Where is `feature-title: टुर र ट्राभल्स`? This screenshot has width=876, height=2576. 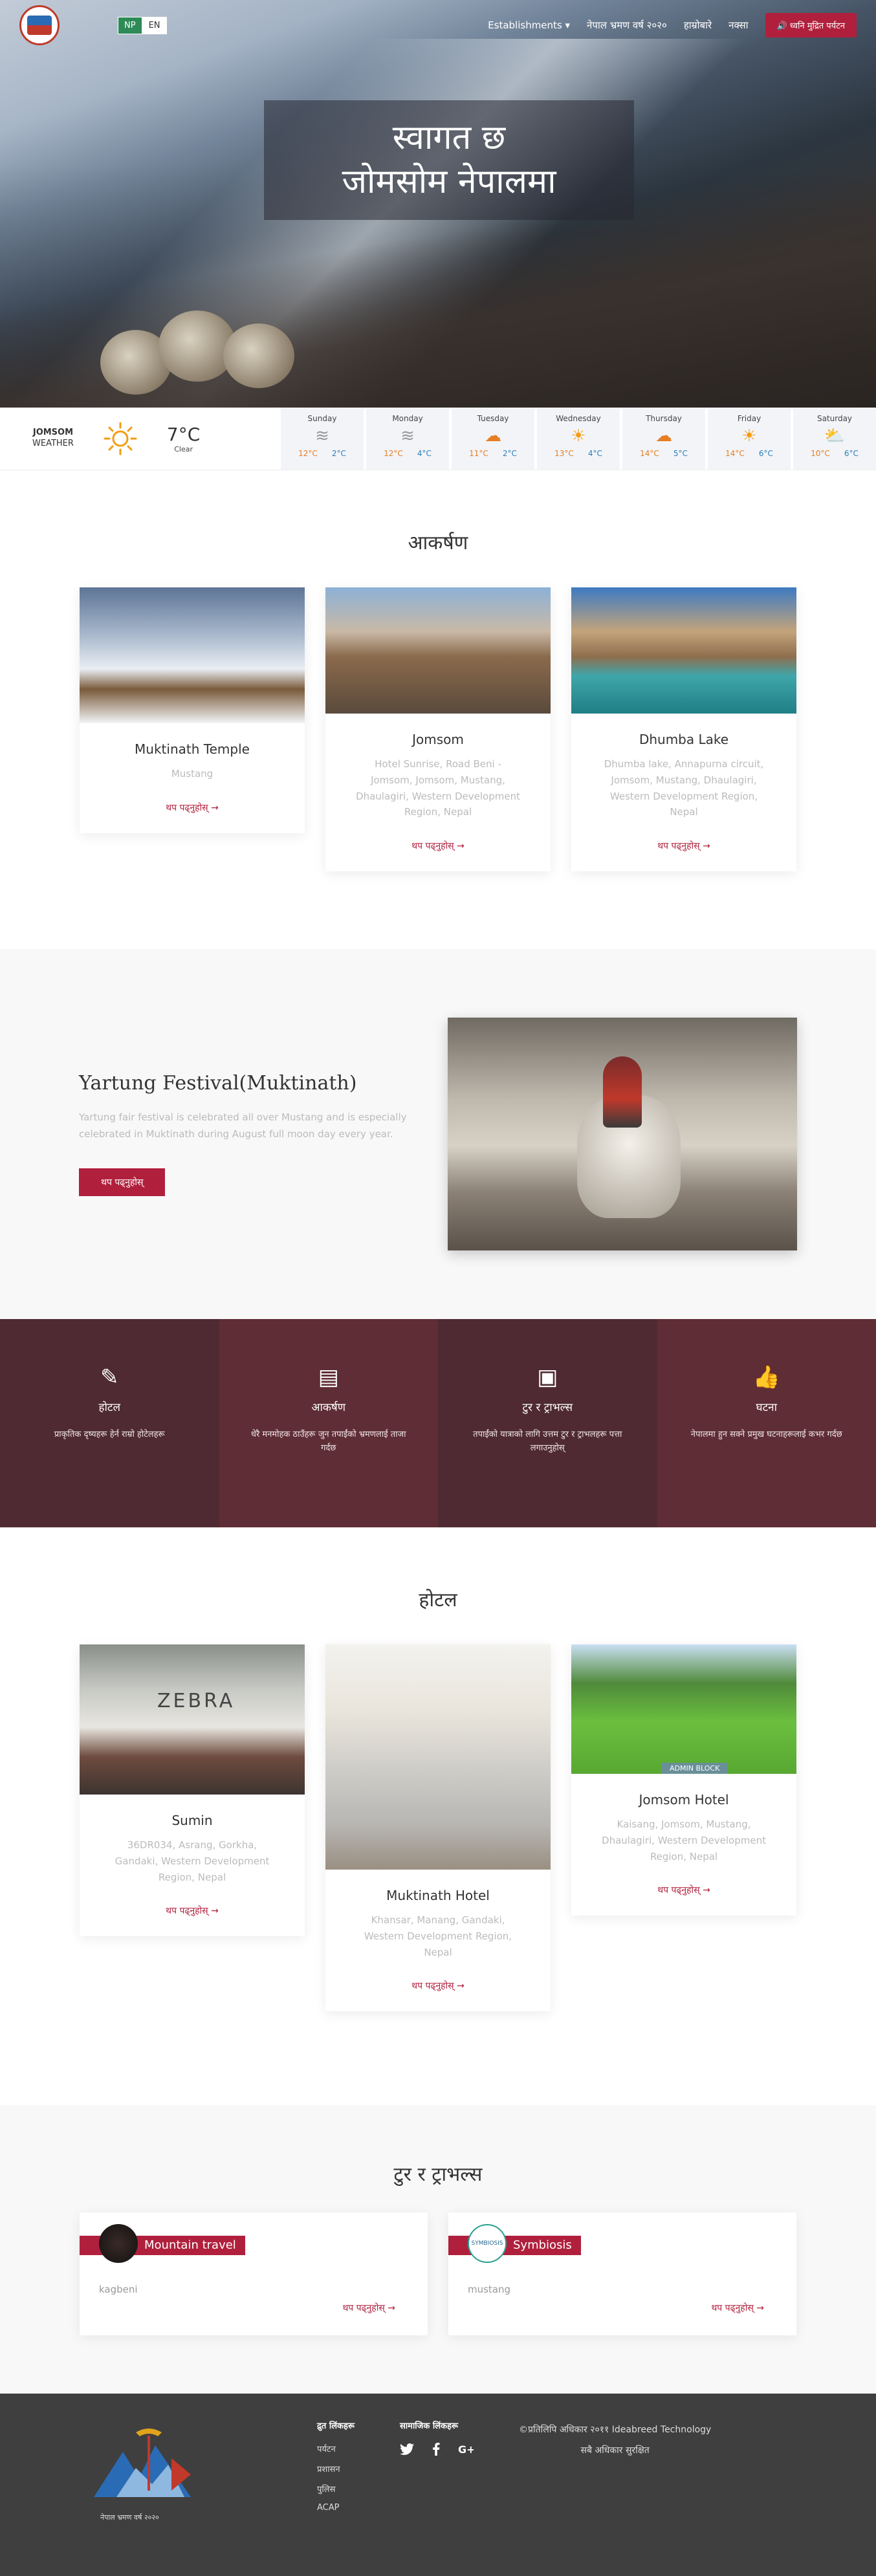
feature-title: टुर र ट्राभल्स is located at coordinates (547, 1406).